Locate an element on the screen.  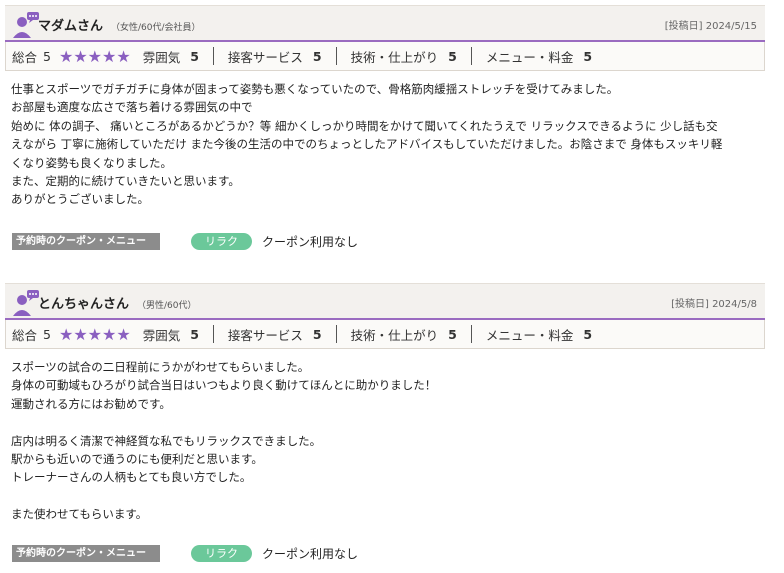
reviewer-meta: （女性/60代/会社員） is located at coordinates (156, 28).